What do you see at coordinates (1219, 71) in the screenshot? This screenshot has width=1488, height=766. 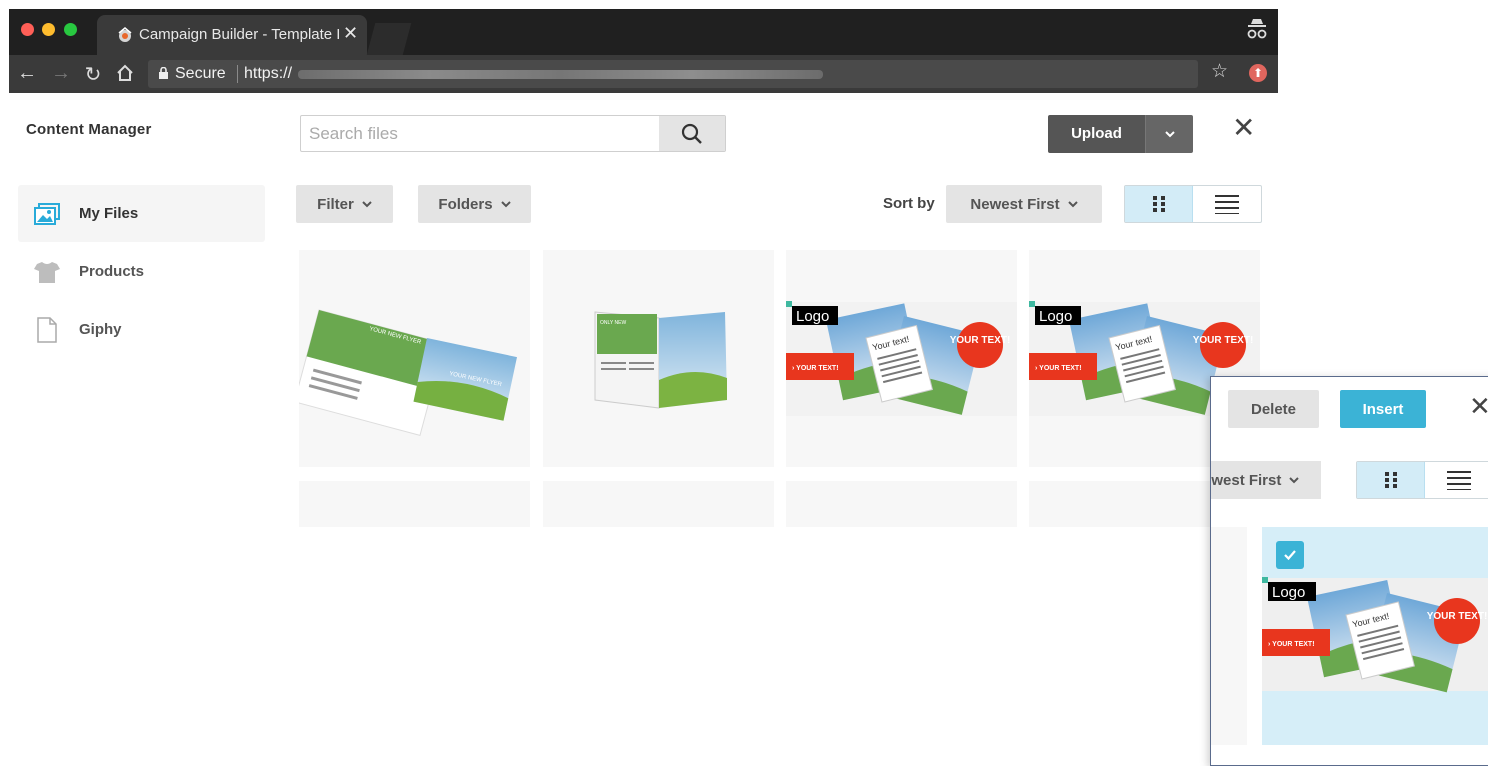 I see `bookmark-star-icon: ☆` at bounding box center [1219, 71].